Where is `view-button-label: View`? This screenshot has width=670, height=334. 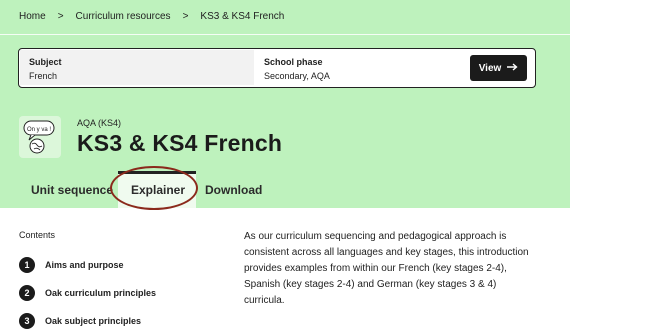
view-button-label: View is located at coordinates (490, 68).